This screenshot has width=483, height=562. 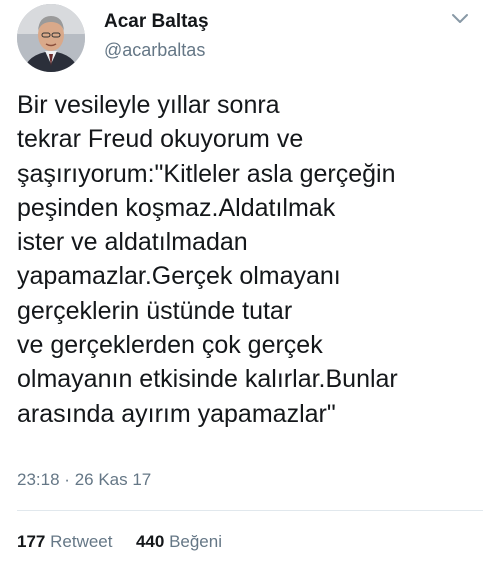 I want to click on tweet-text-line: peşinden koşmaz.Aldatılmak, so click(x=176, y=207).